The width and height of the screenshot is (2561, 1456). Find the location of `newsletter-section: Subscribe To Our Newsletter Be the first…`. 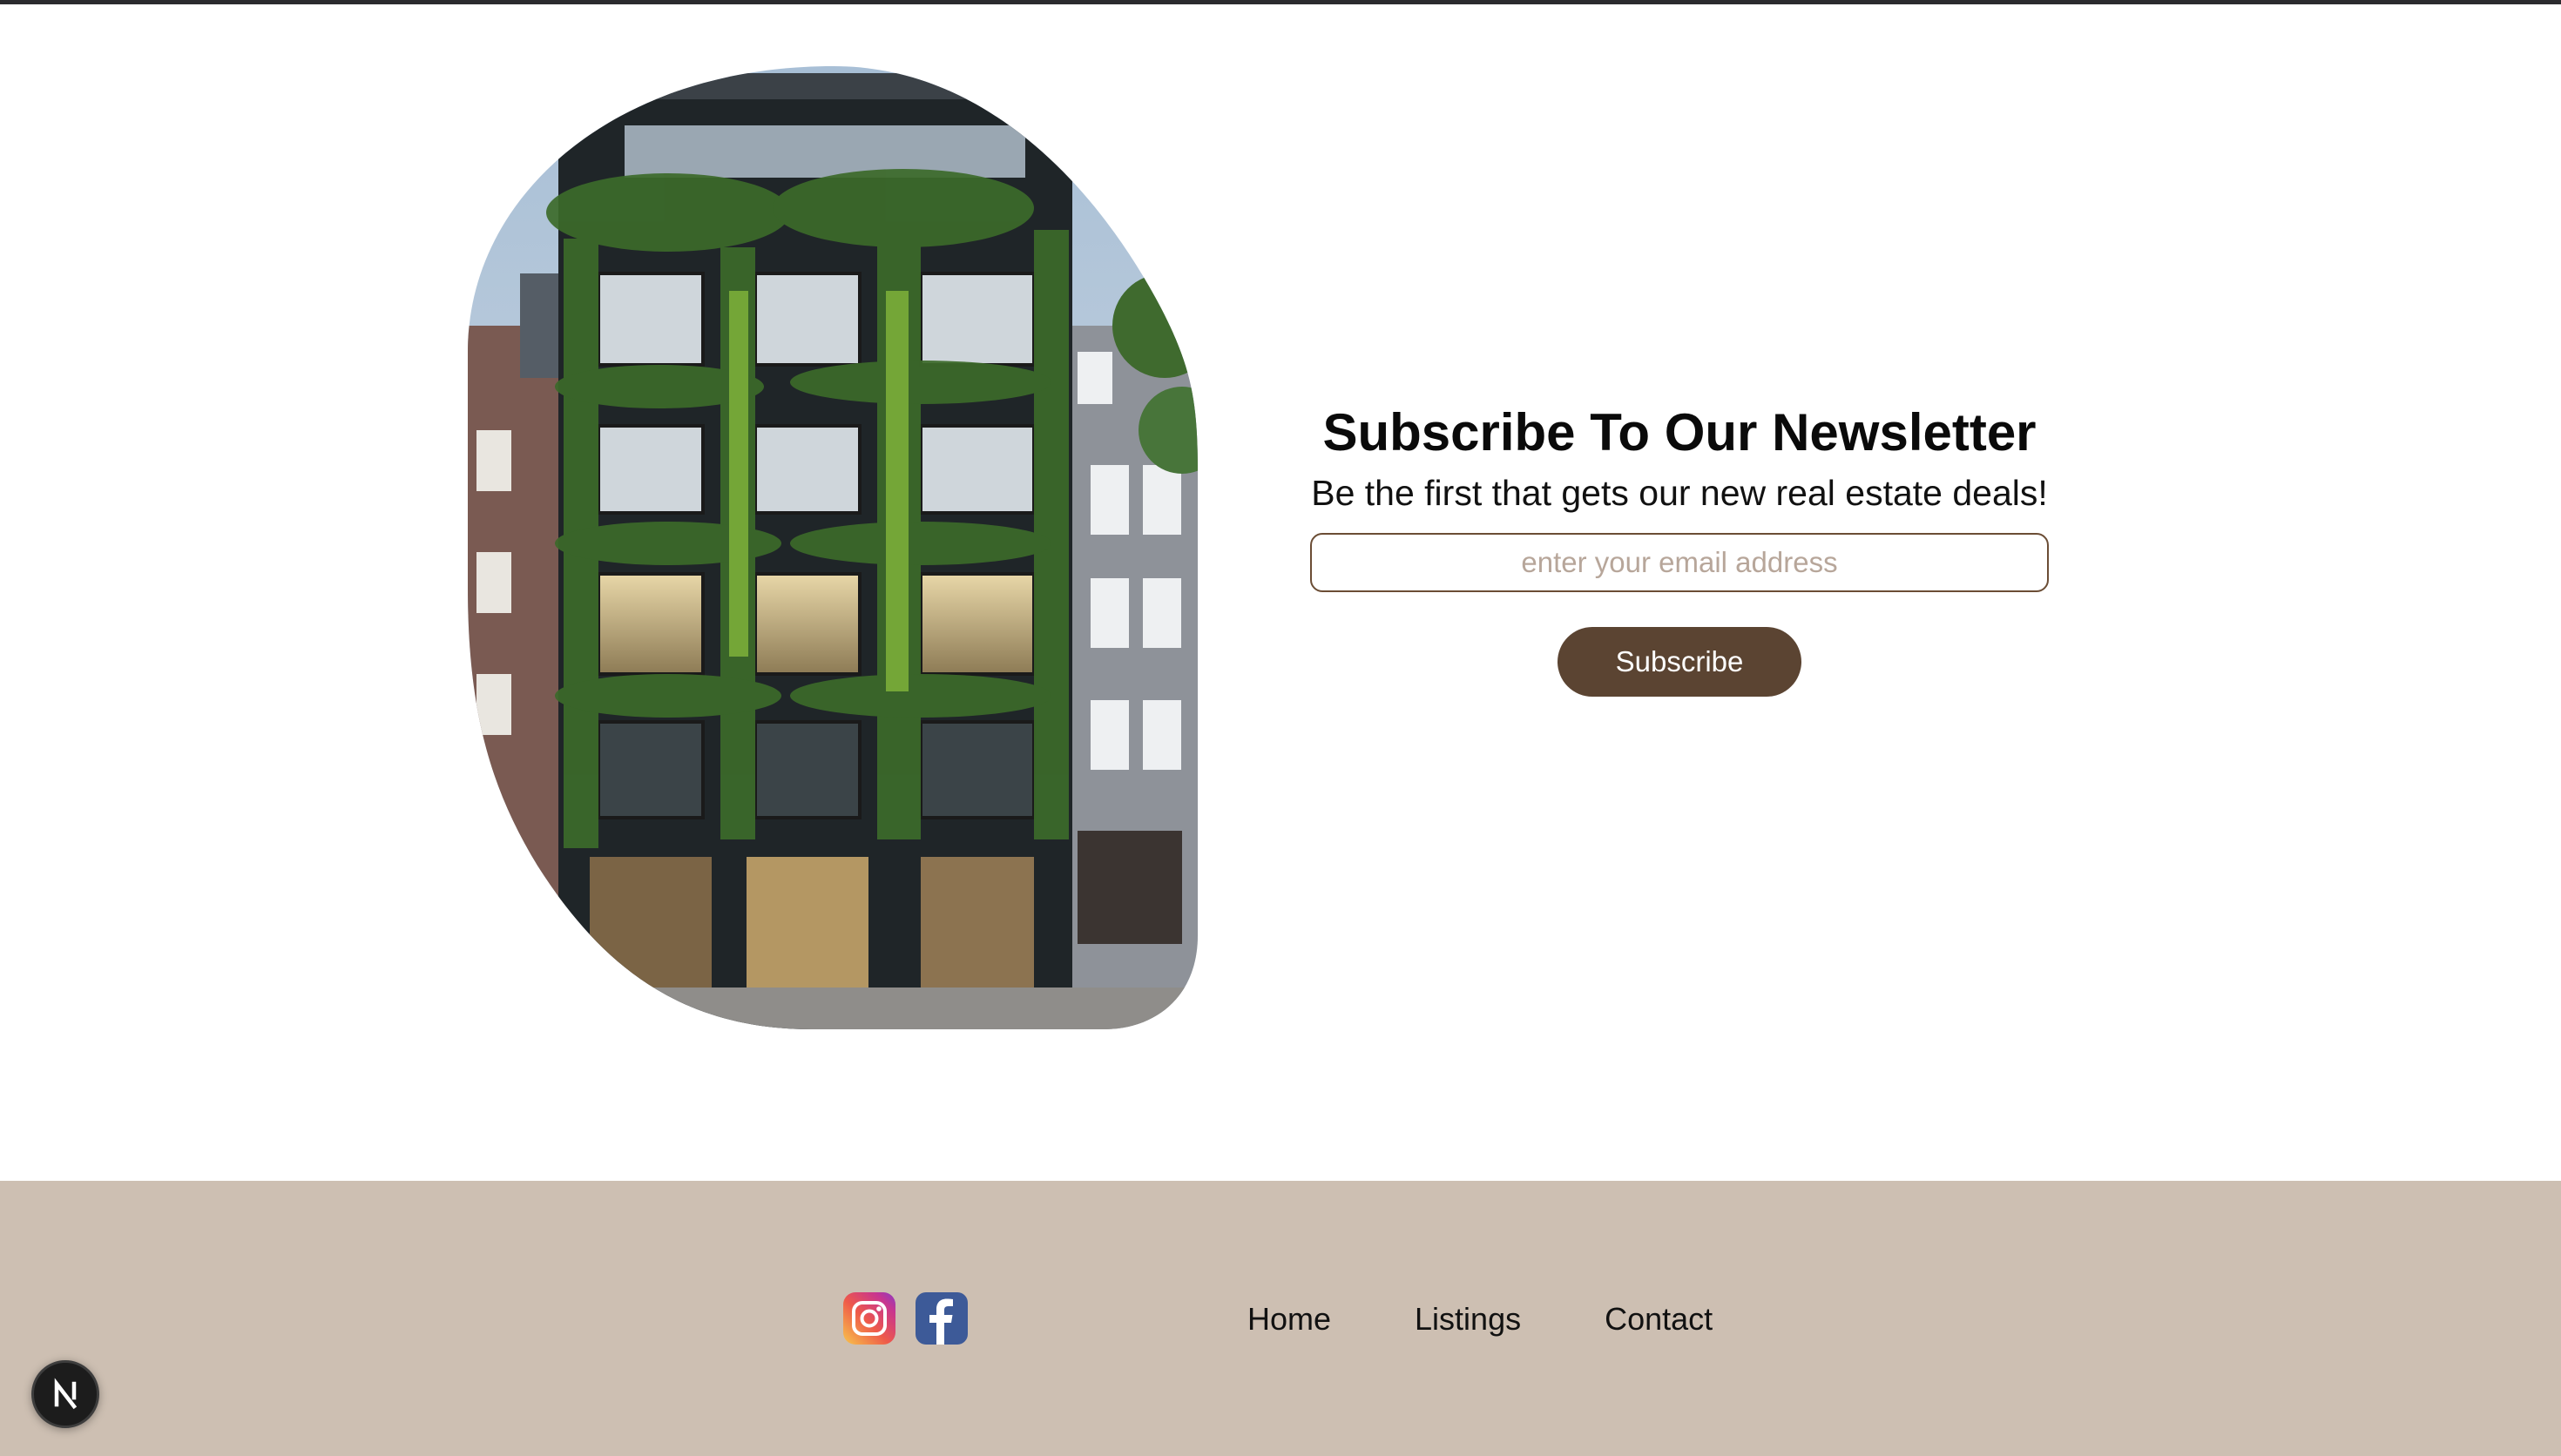

newsletter-section: Subscribe To Our Newsletter Be the first… is located at coordinates (1679, 549).